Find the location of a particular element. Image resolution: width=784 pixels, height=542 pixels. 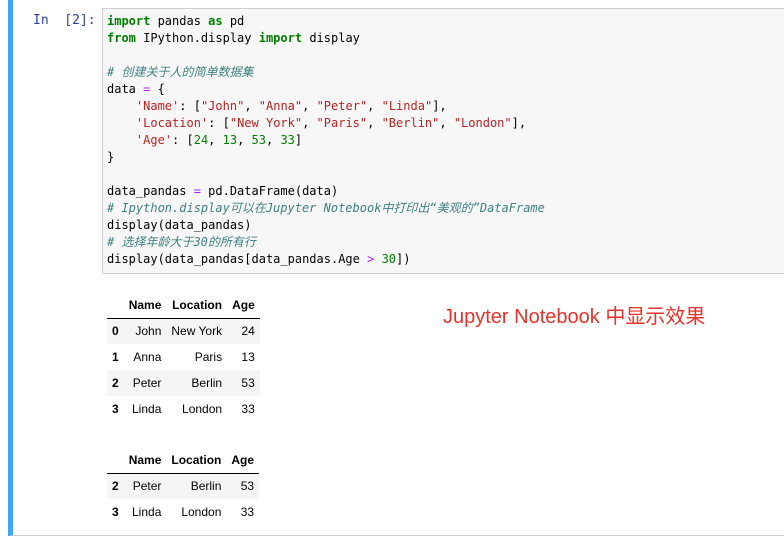

cell-name: John is located at coordinates (148, 331).